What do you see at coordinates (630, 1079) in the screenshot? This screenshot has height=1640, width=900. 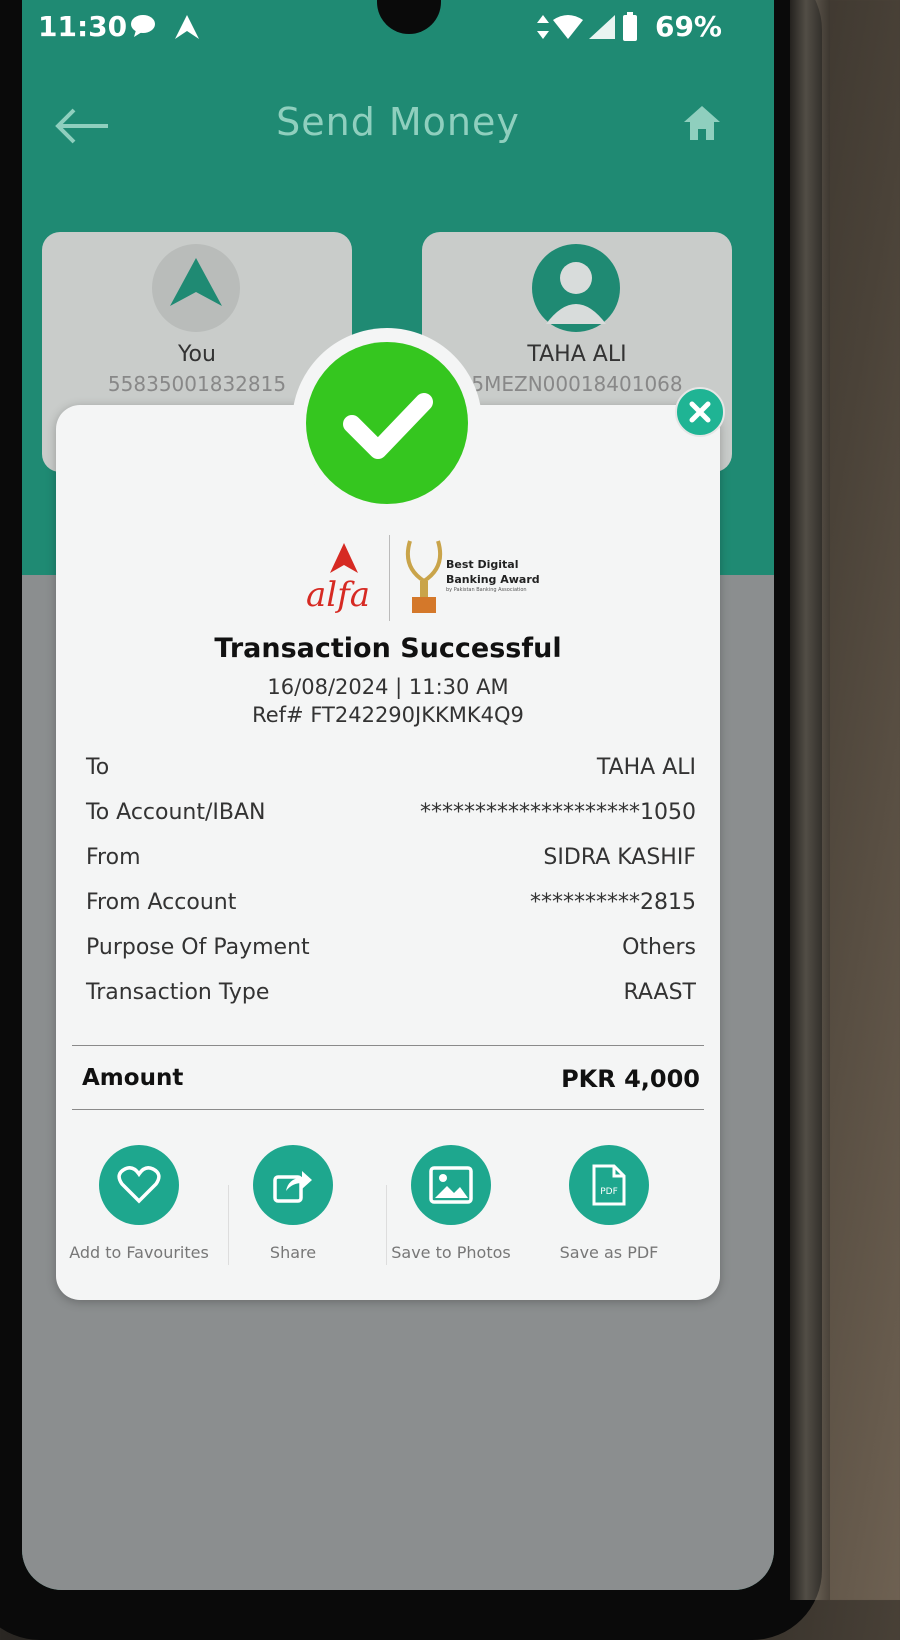 I see `amount-value: PKR 4,000` at bounding box center [630, 1079].